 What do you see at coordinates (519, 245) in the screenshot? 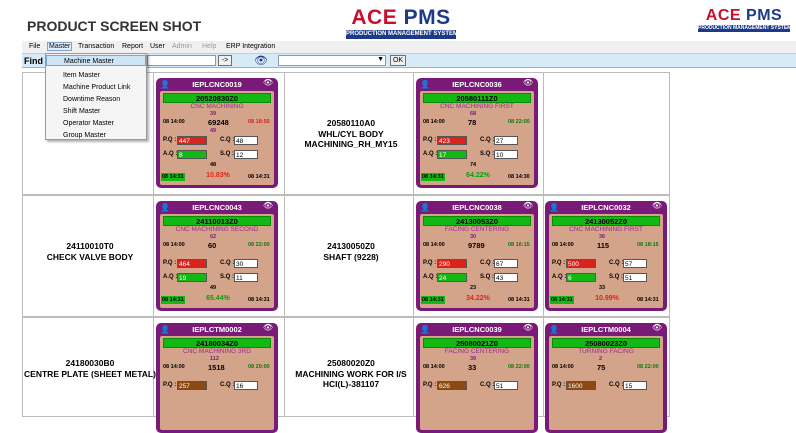
I see `end-time: 08 16:15` at bounding box center [519, 245].